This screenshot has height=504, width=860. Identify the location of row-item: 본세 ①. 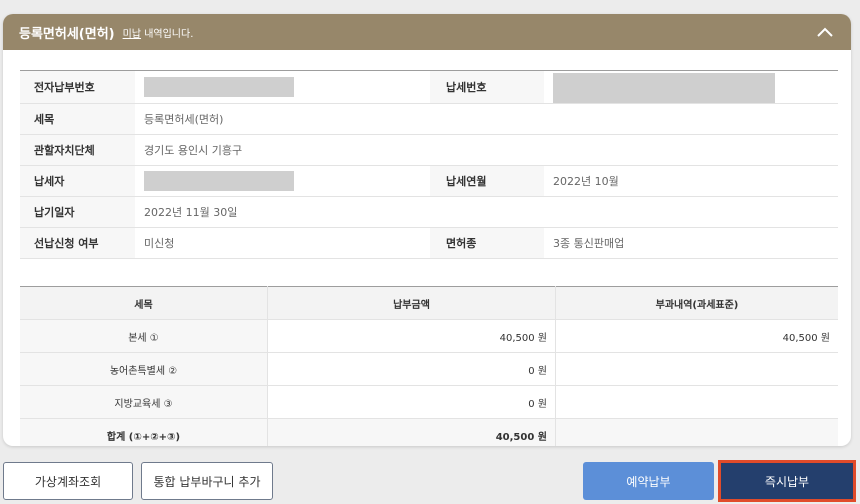
(144, 336).